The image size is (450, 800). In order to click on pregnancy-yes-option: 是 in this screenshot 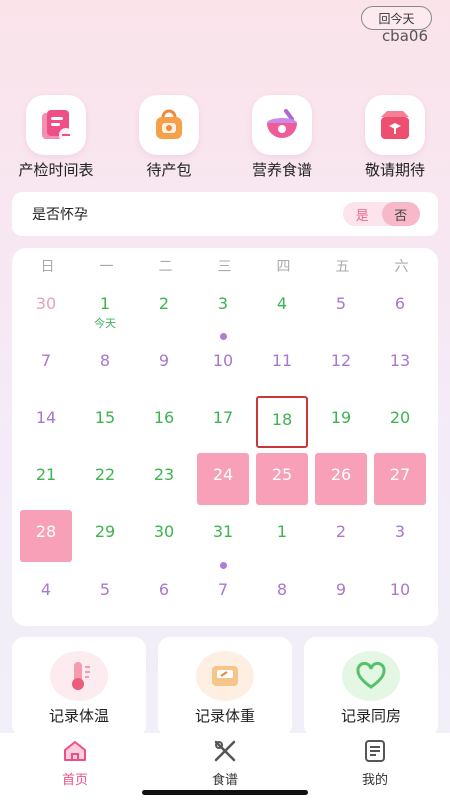, I will do `click(362, 214)`.